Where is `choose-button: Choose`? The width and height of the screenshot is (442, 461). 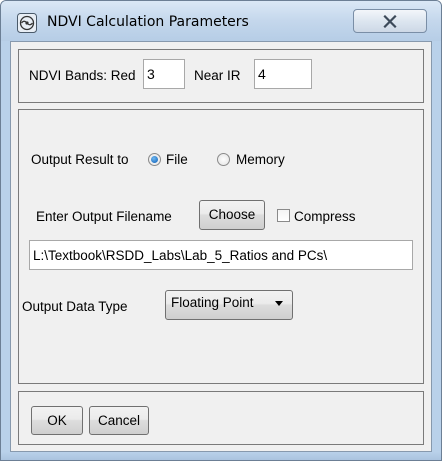
choose-button: Choose is located at coordinates (232, 215).